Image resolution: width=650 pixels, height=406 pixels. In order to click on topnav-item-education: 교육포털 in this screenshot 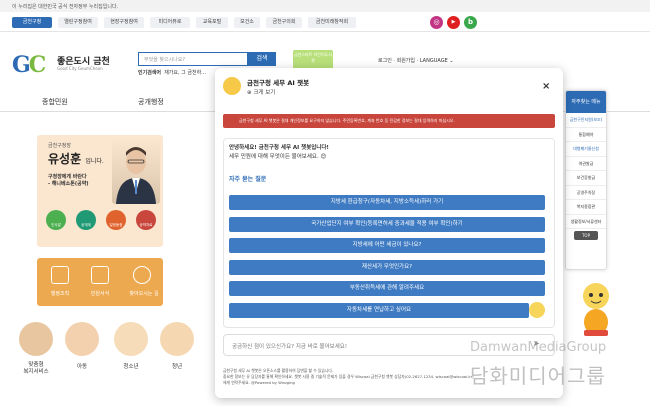, I will do `click(212, 22)`.